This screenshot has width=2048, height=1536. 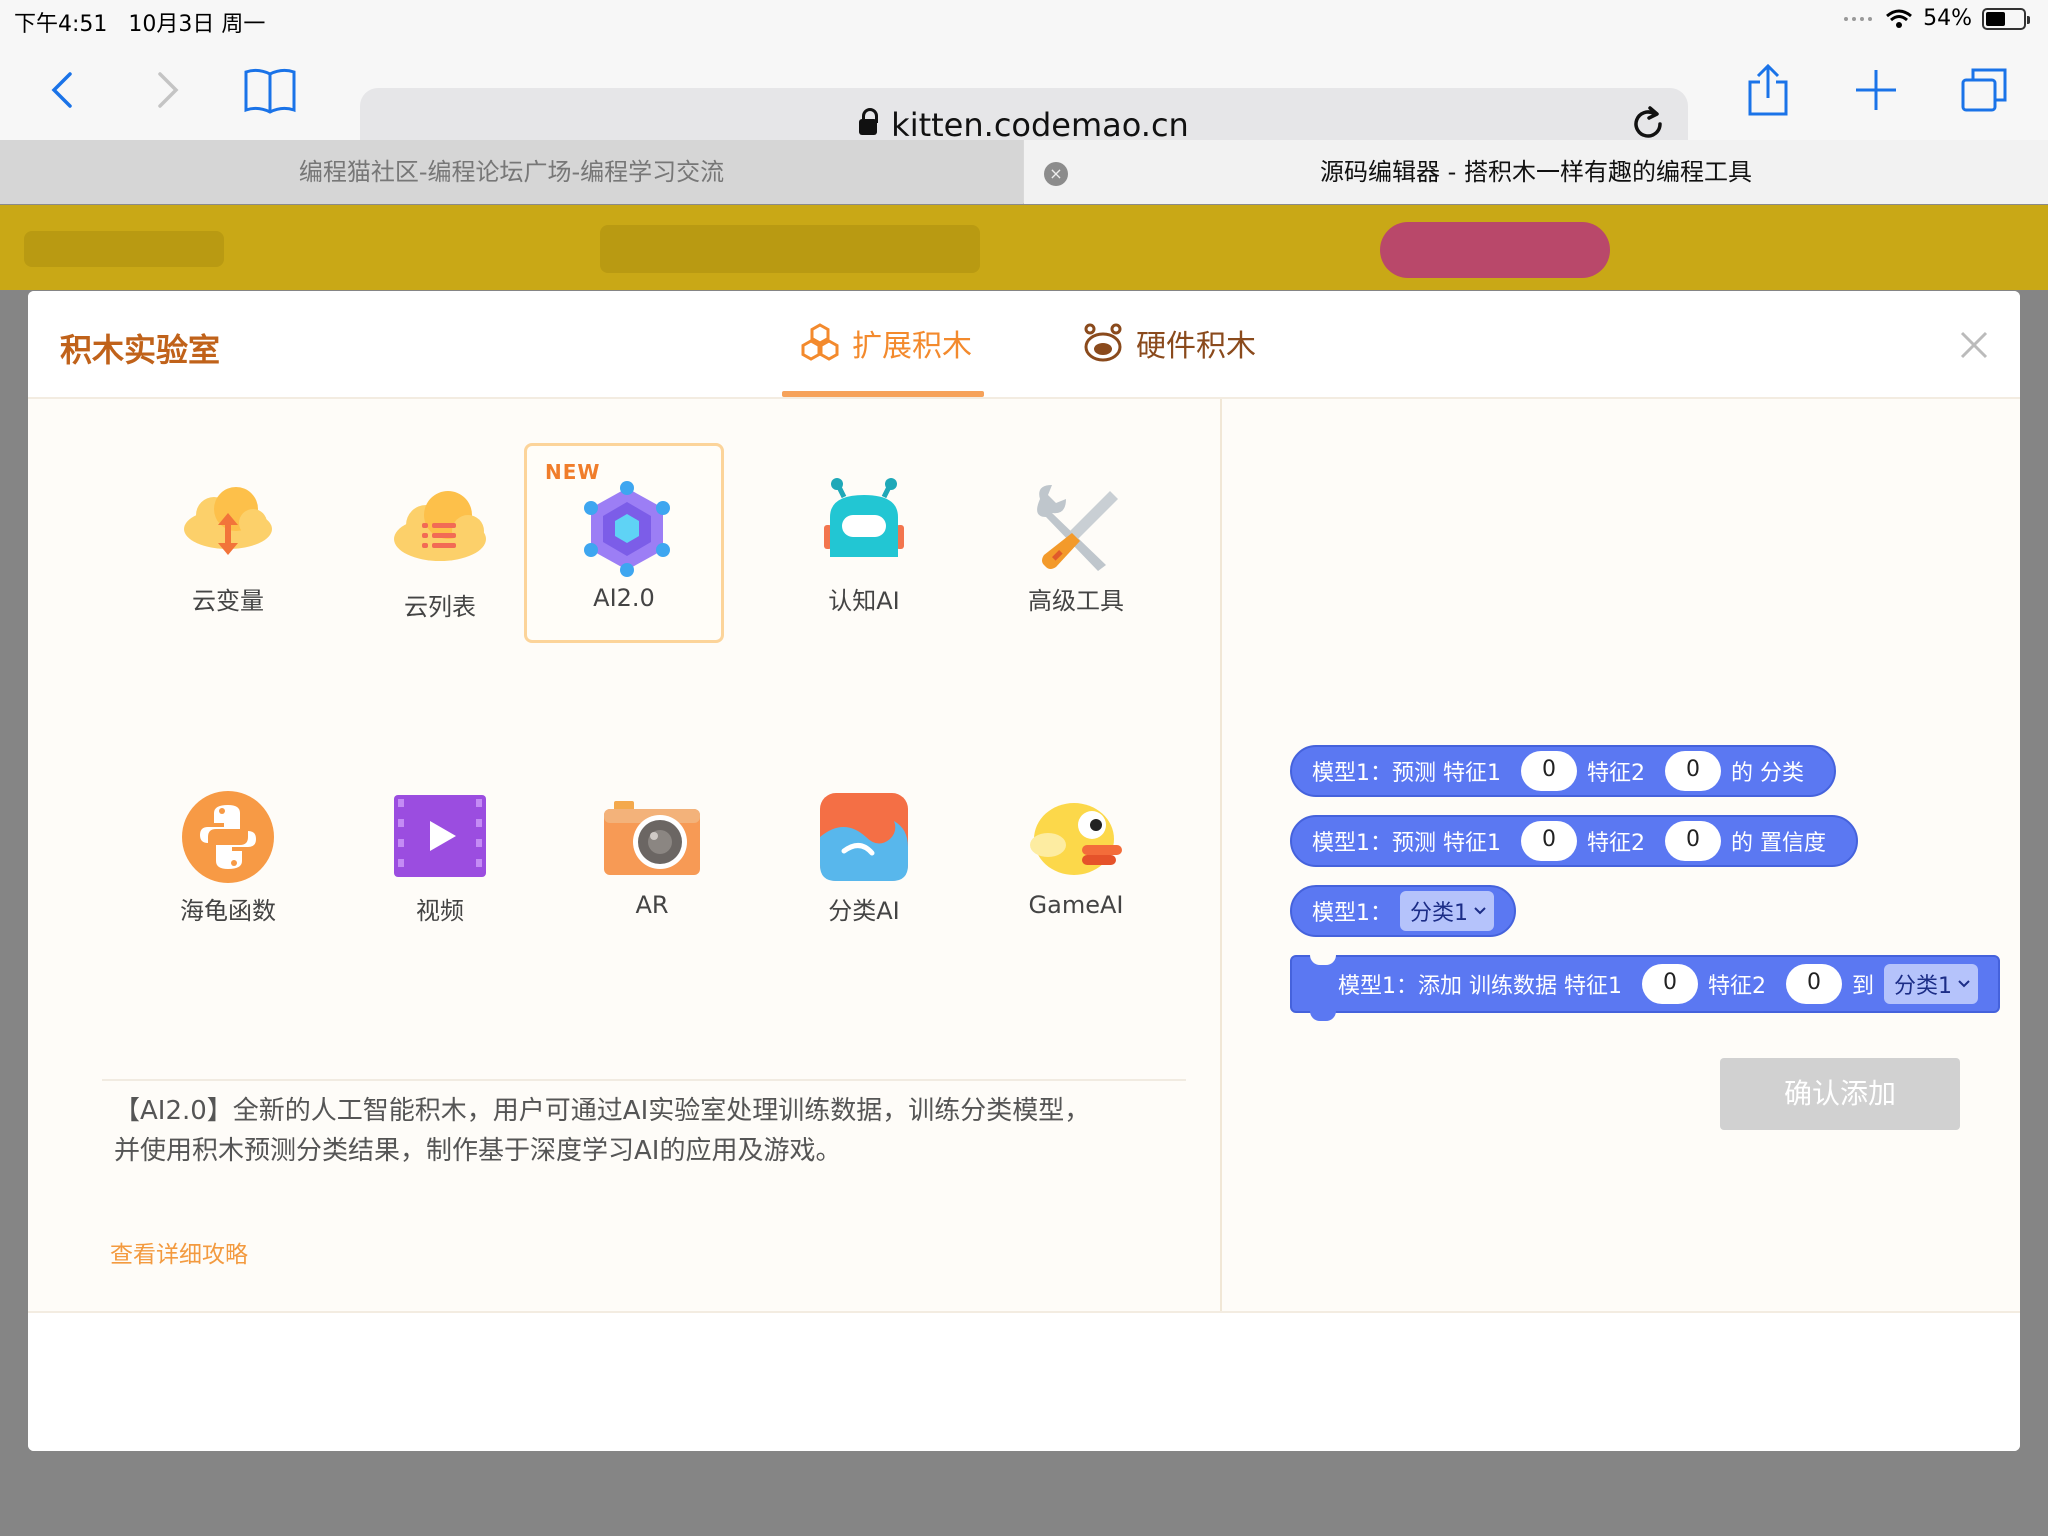 I want to click on plus-icon, so click(x=1876, y=90).